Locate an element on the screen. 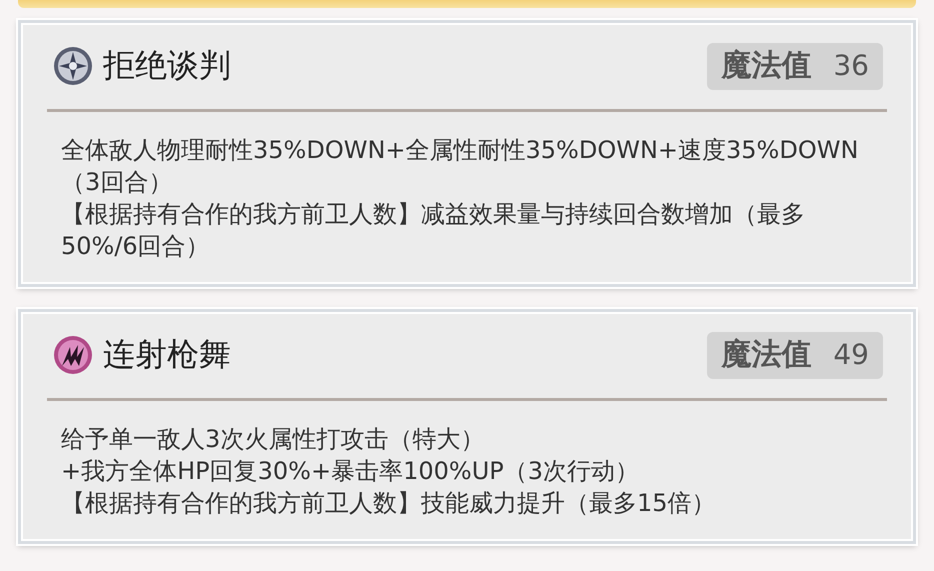 Image resolution: width=934 pixels, height=571 pixels. mp-value: 49 is located at coordinates (851, 354).